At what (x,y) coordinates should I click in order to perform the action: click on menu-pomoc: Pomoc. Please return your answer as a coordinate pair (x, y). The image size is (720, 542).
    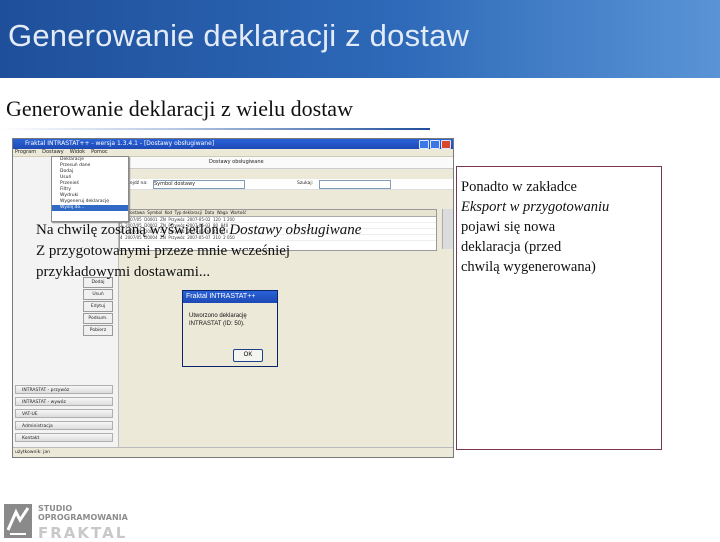
    Looking at the image, I should click on (99, 152).